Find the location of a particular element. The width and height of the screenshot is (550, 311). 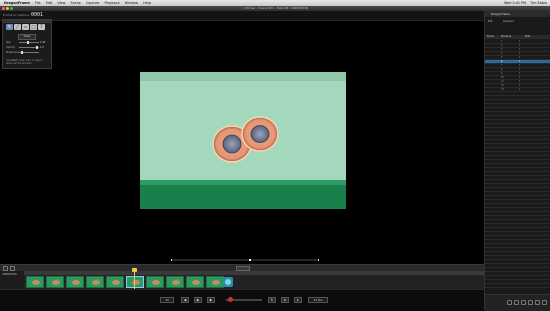

tab-exposure: Exposure is located at coordinates (508, 21).